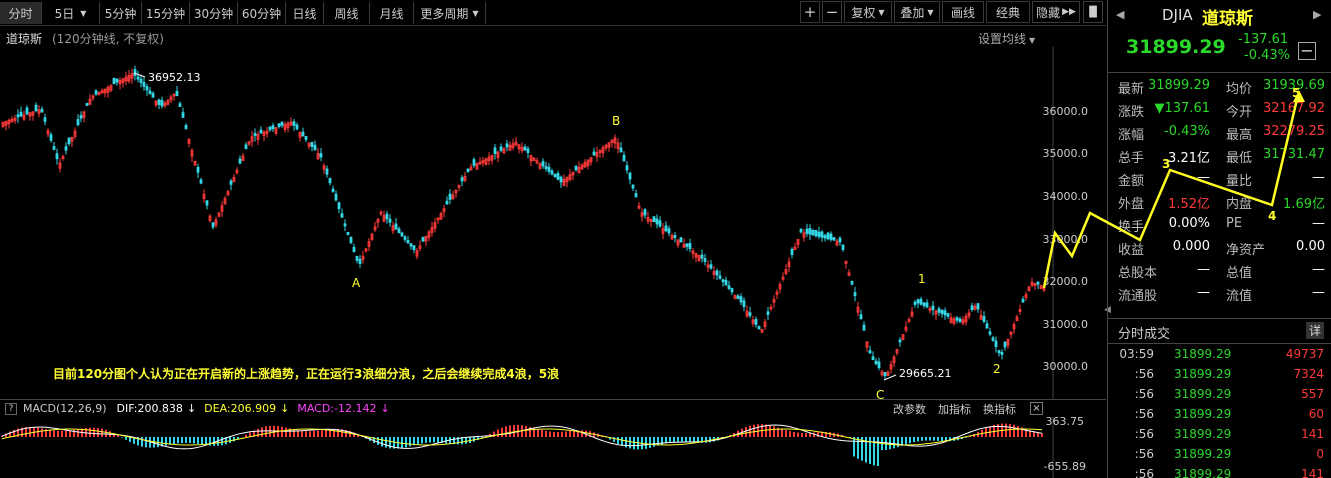 The width and height of the screenshot is (1331, 478). I want to click on overlay-button: 叠加 ▼, so click(917, 12).